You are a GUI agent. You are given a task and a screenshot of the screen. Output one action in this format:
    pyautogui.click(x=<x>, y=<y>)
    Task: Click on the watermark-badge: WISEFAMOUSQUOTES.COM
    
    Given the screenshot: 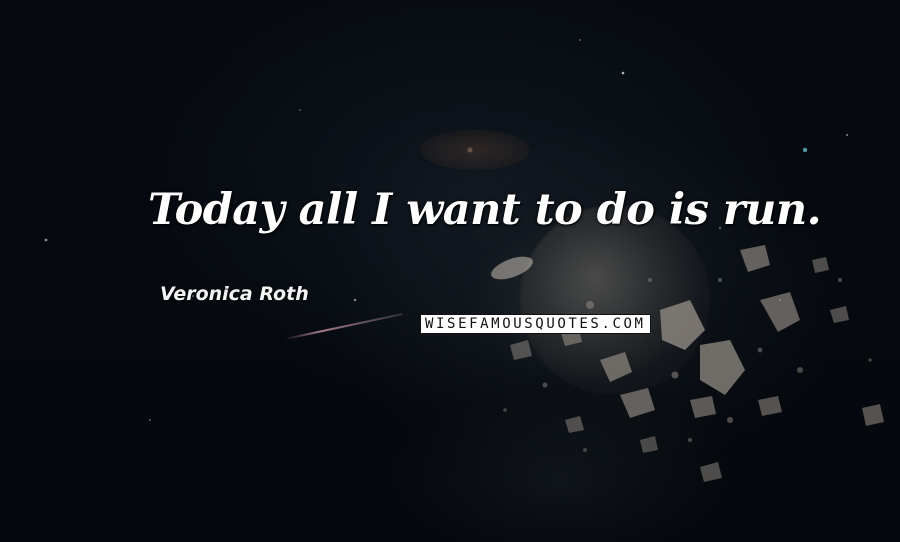 What is the action you would take?
    pyautogui.click(x=535, y=324)
    